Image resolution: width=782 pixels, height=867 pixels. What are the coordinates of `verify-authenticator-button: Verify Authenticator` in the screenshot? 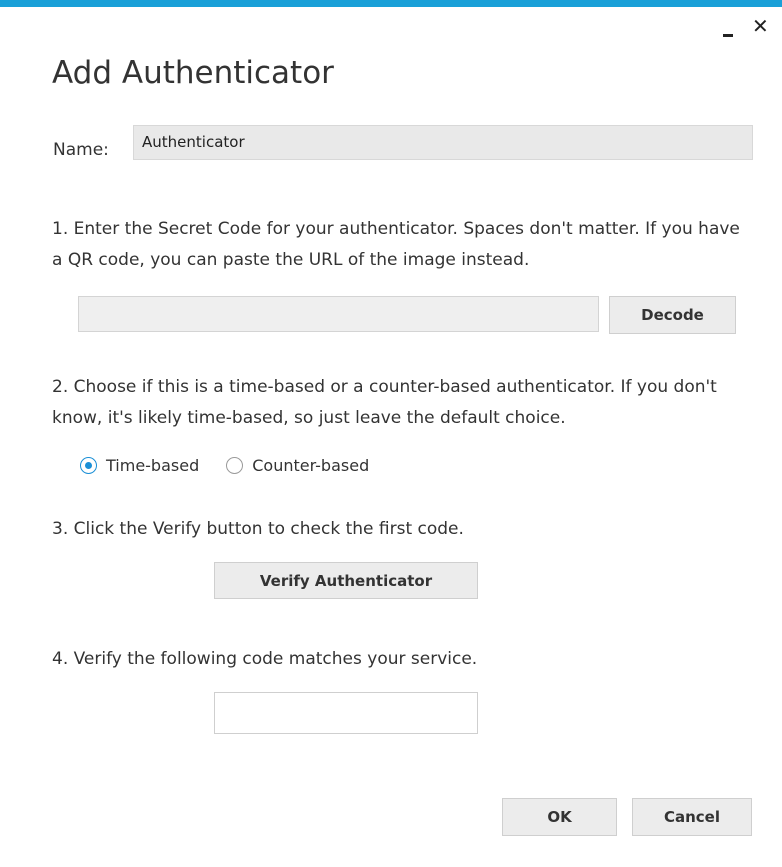 It's located at (346, 580).